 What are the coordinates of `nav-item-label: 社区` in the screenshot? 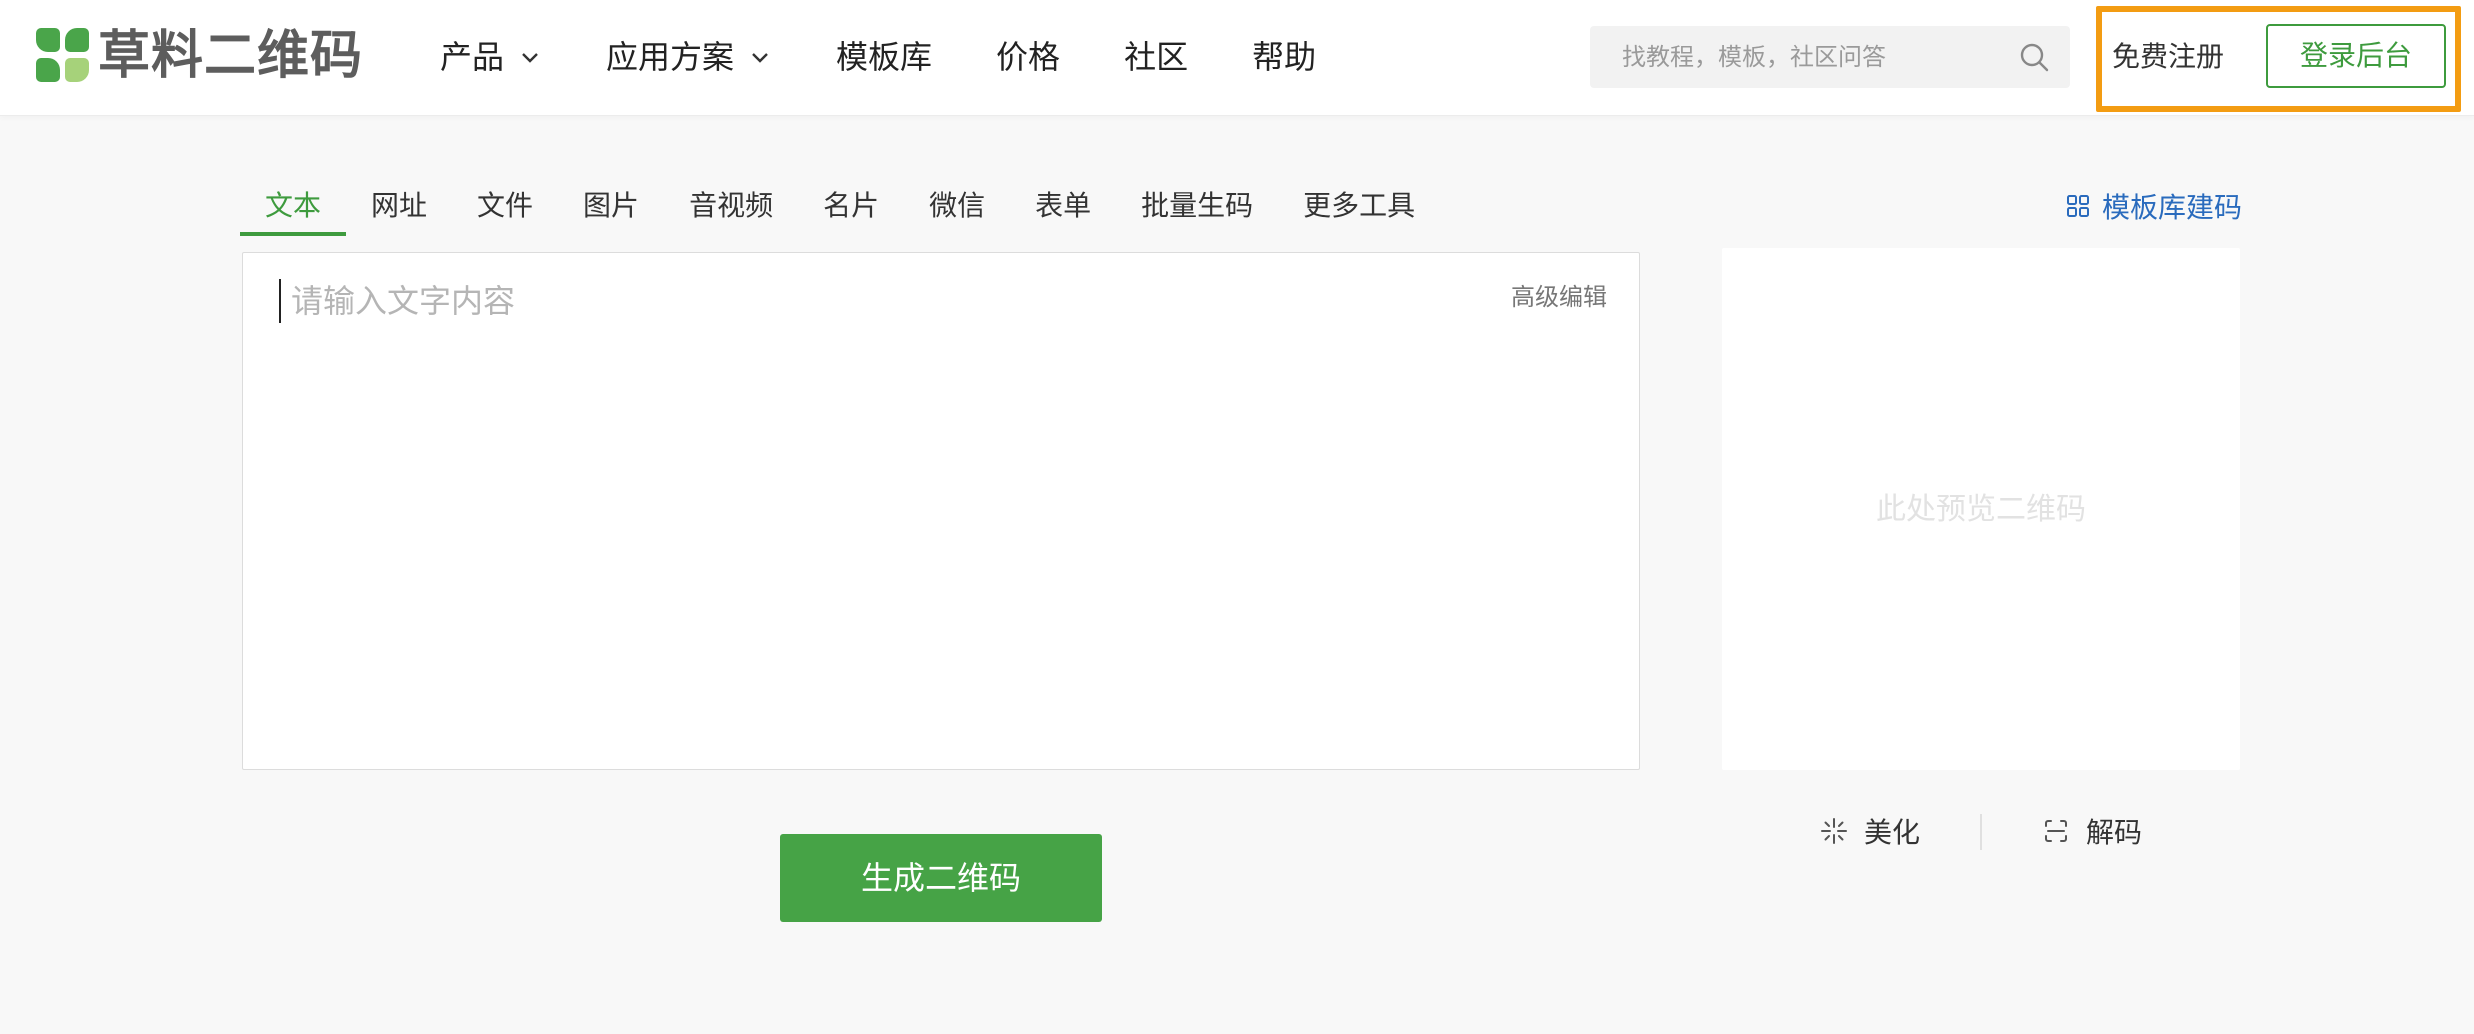 It's located at (1156, 57).